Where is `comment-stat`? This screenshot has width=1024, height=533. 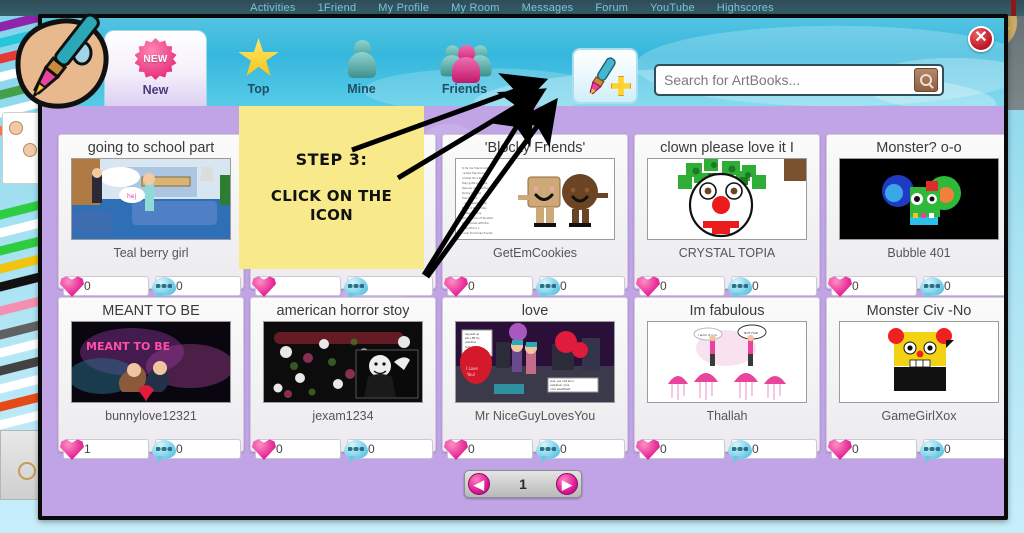 comment-stat is located at coordinates (388, 286).